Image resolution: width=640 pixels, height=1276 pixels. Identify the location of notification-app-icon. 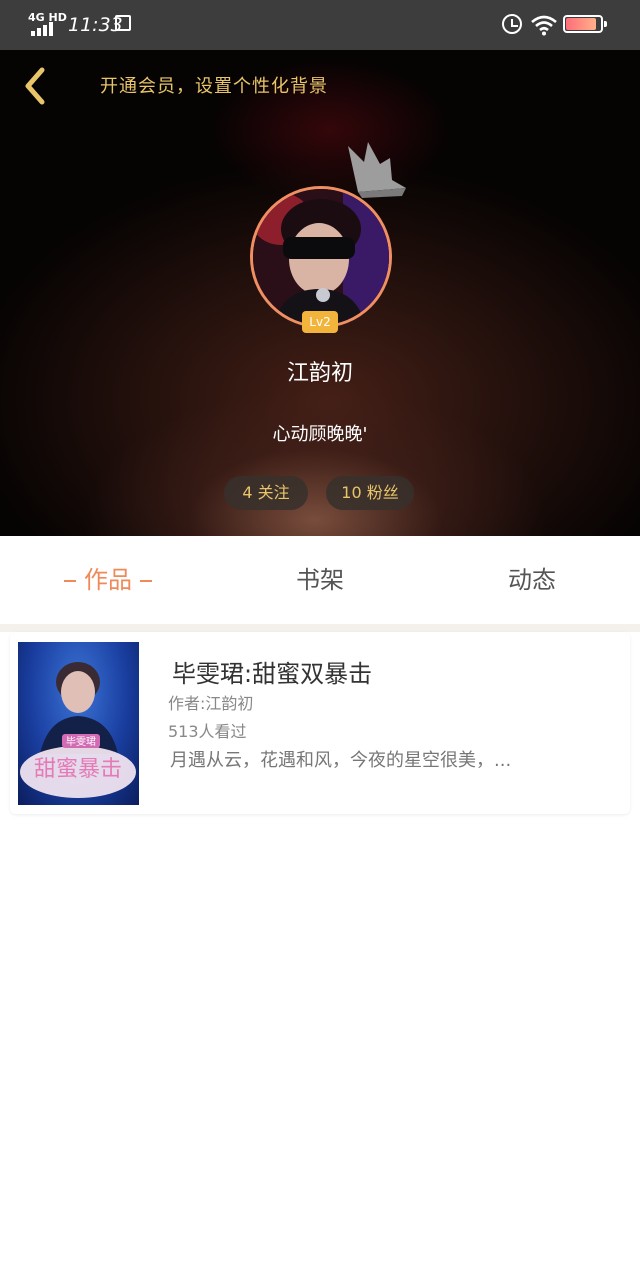
(123, 23).